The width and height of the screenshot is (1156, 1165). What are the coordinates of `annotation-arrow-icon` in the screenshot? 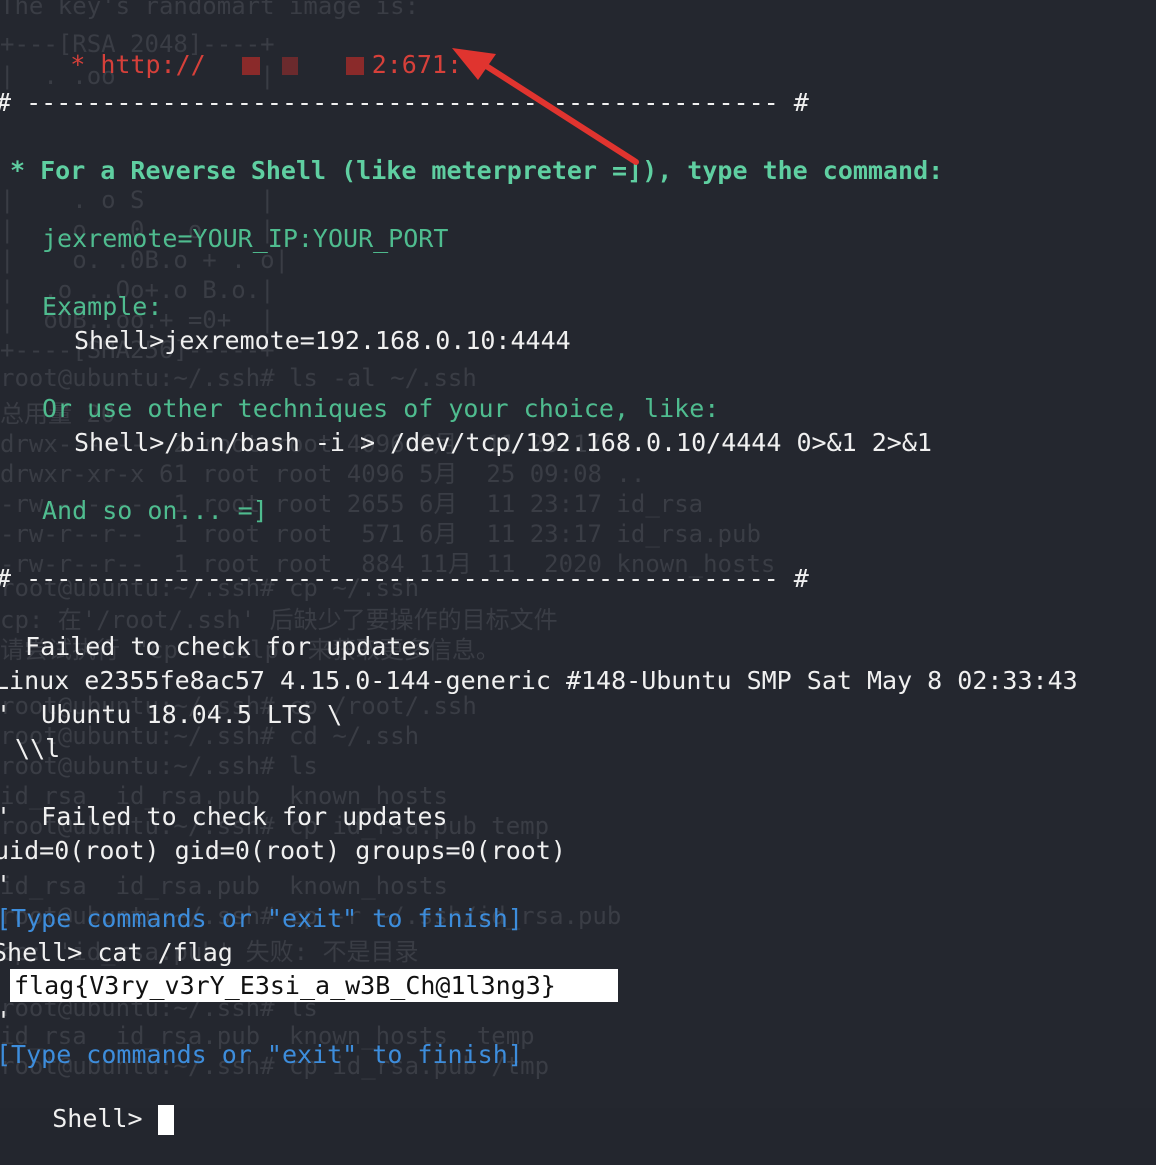 It's located at (545, 106).